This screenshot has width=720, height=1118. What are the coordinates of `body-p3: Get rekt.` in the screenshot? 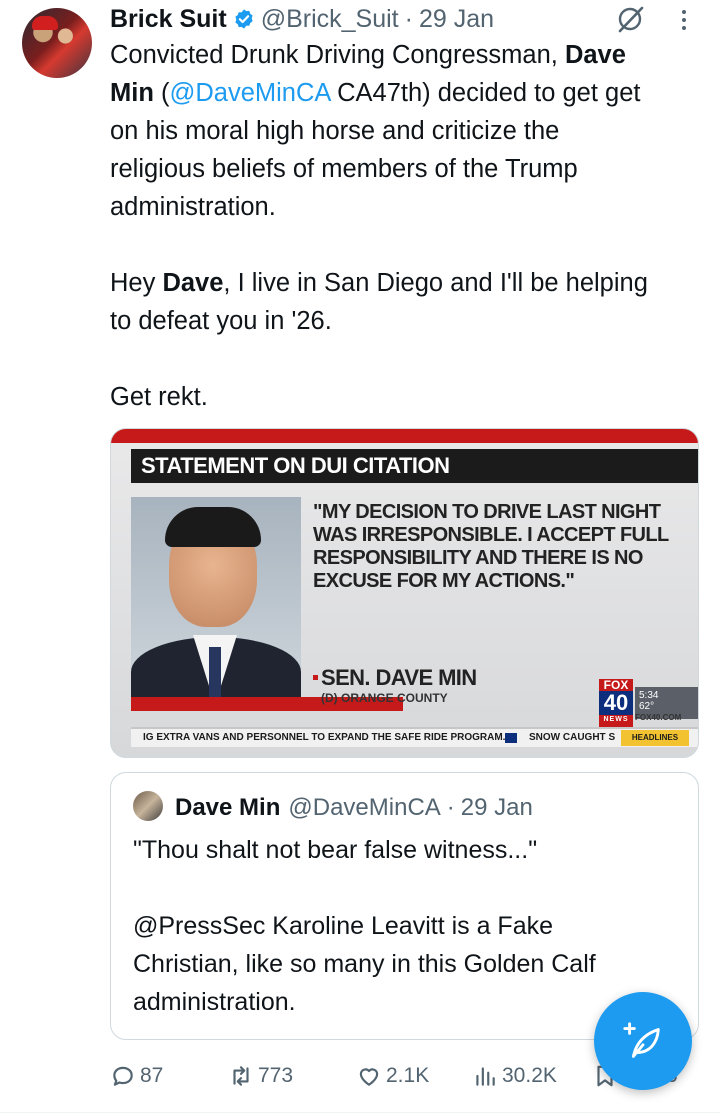 It's located at (159, 397).